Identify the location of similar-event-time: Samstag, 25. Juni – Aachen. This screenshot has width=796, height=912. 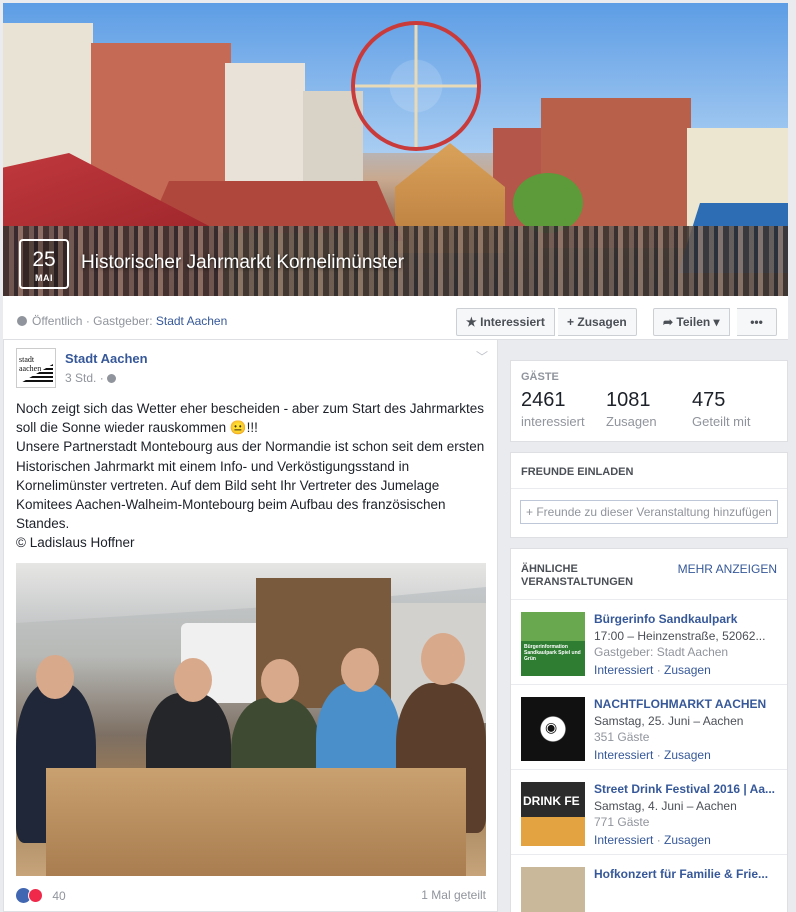
(669, 721).